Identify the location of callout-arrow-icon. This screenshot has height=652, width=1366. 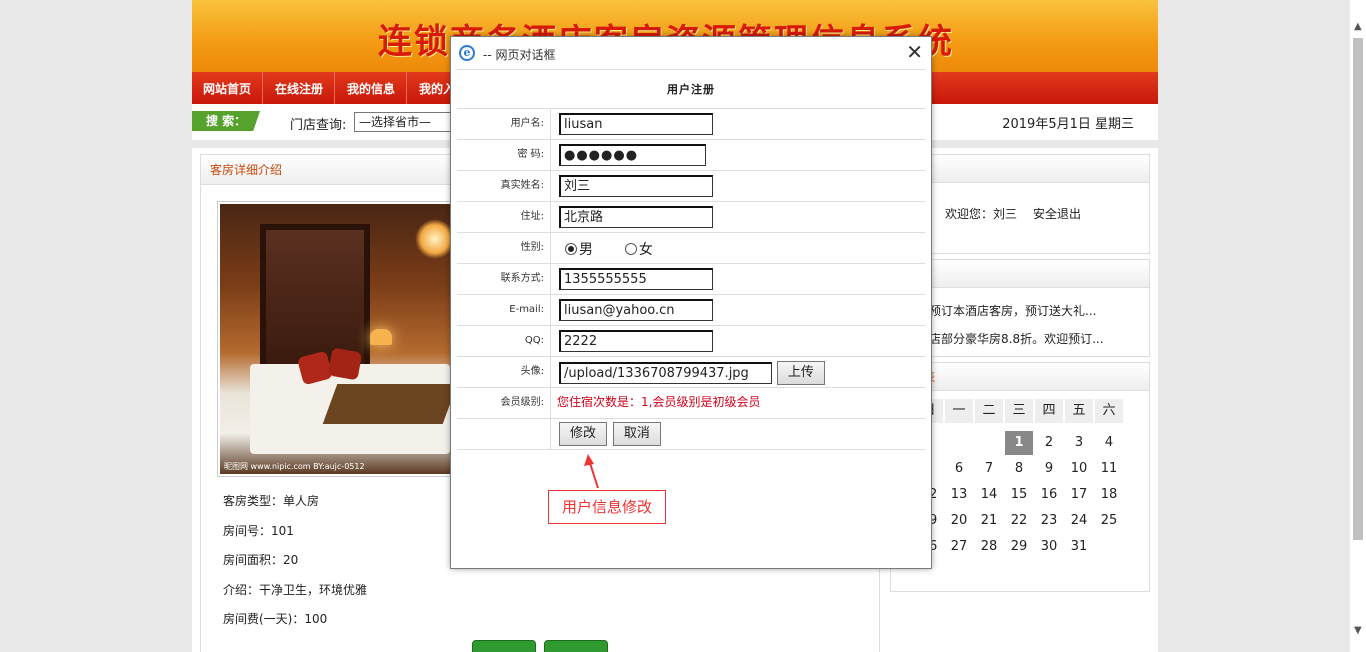
(591, 471).